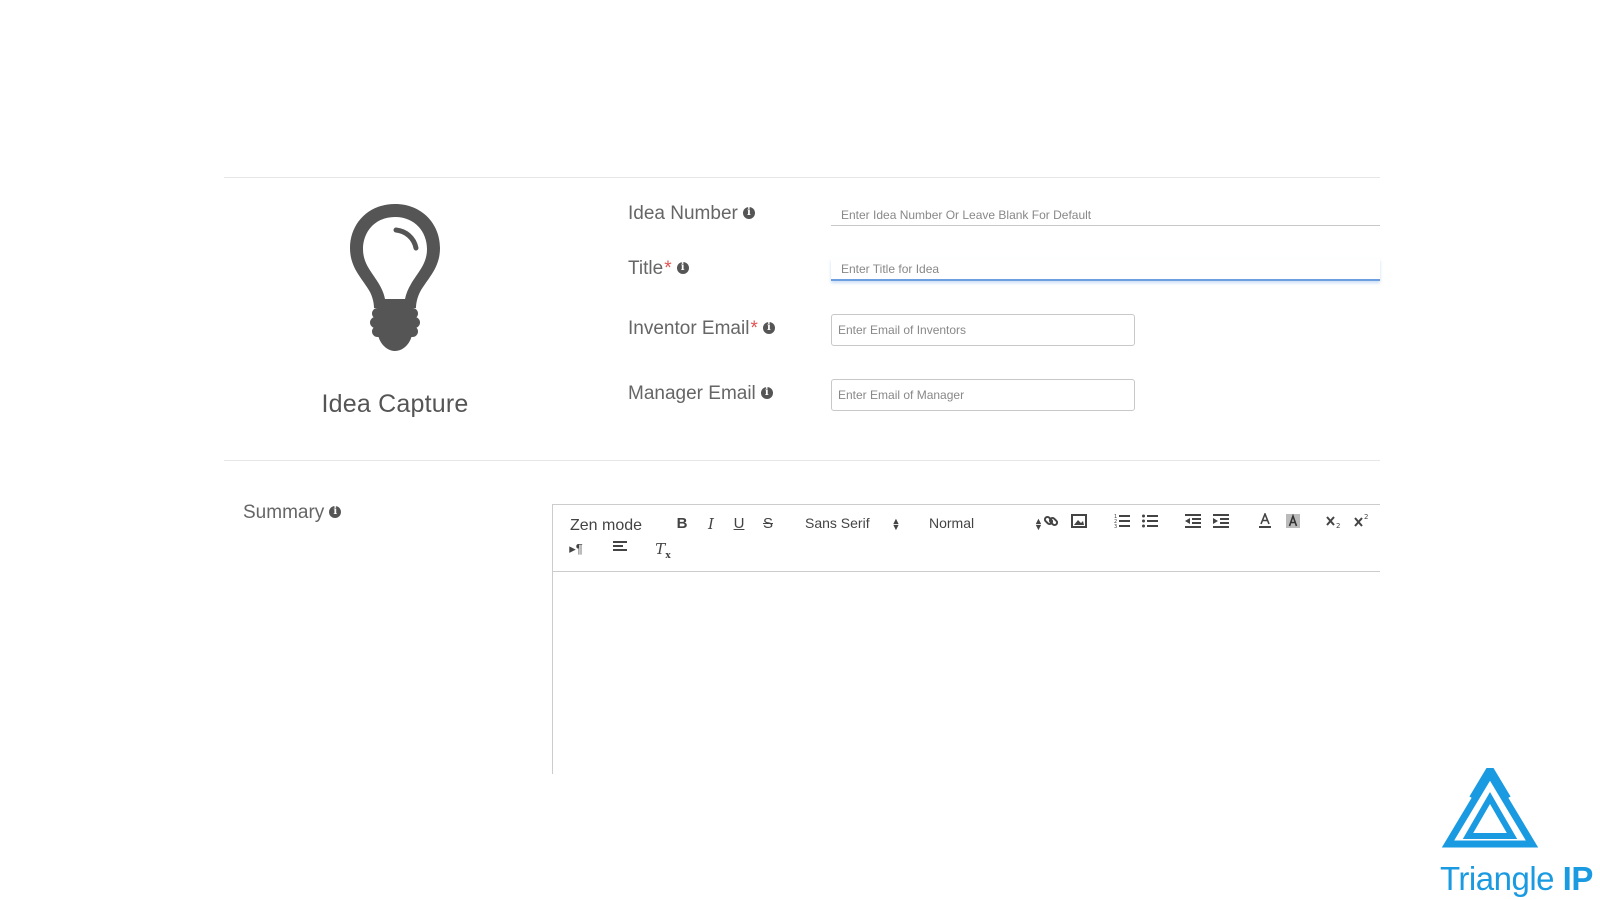 The height and width of the screenshot is (900, 1600). What do you see at coordinates (952, 523) in the screenshot?
I see `font-size-value: Normal` at bounding box center [952, 523].